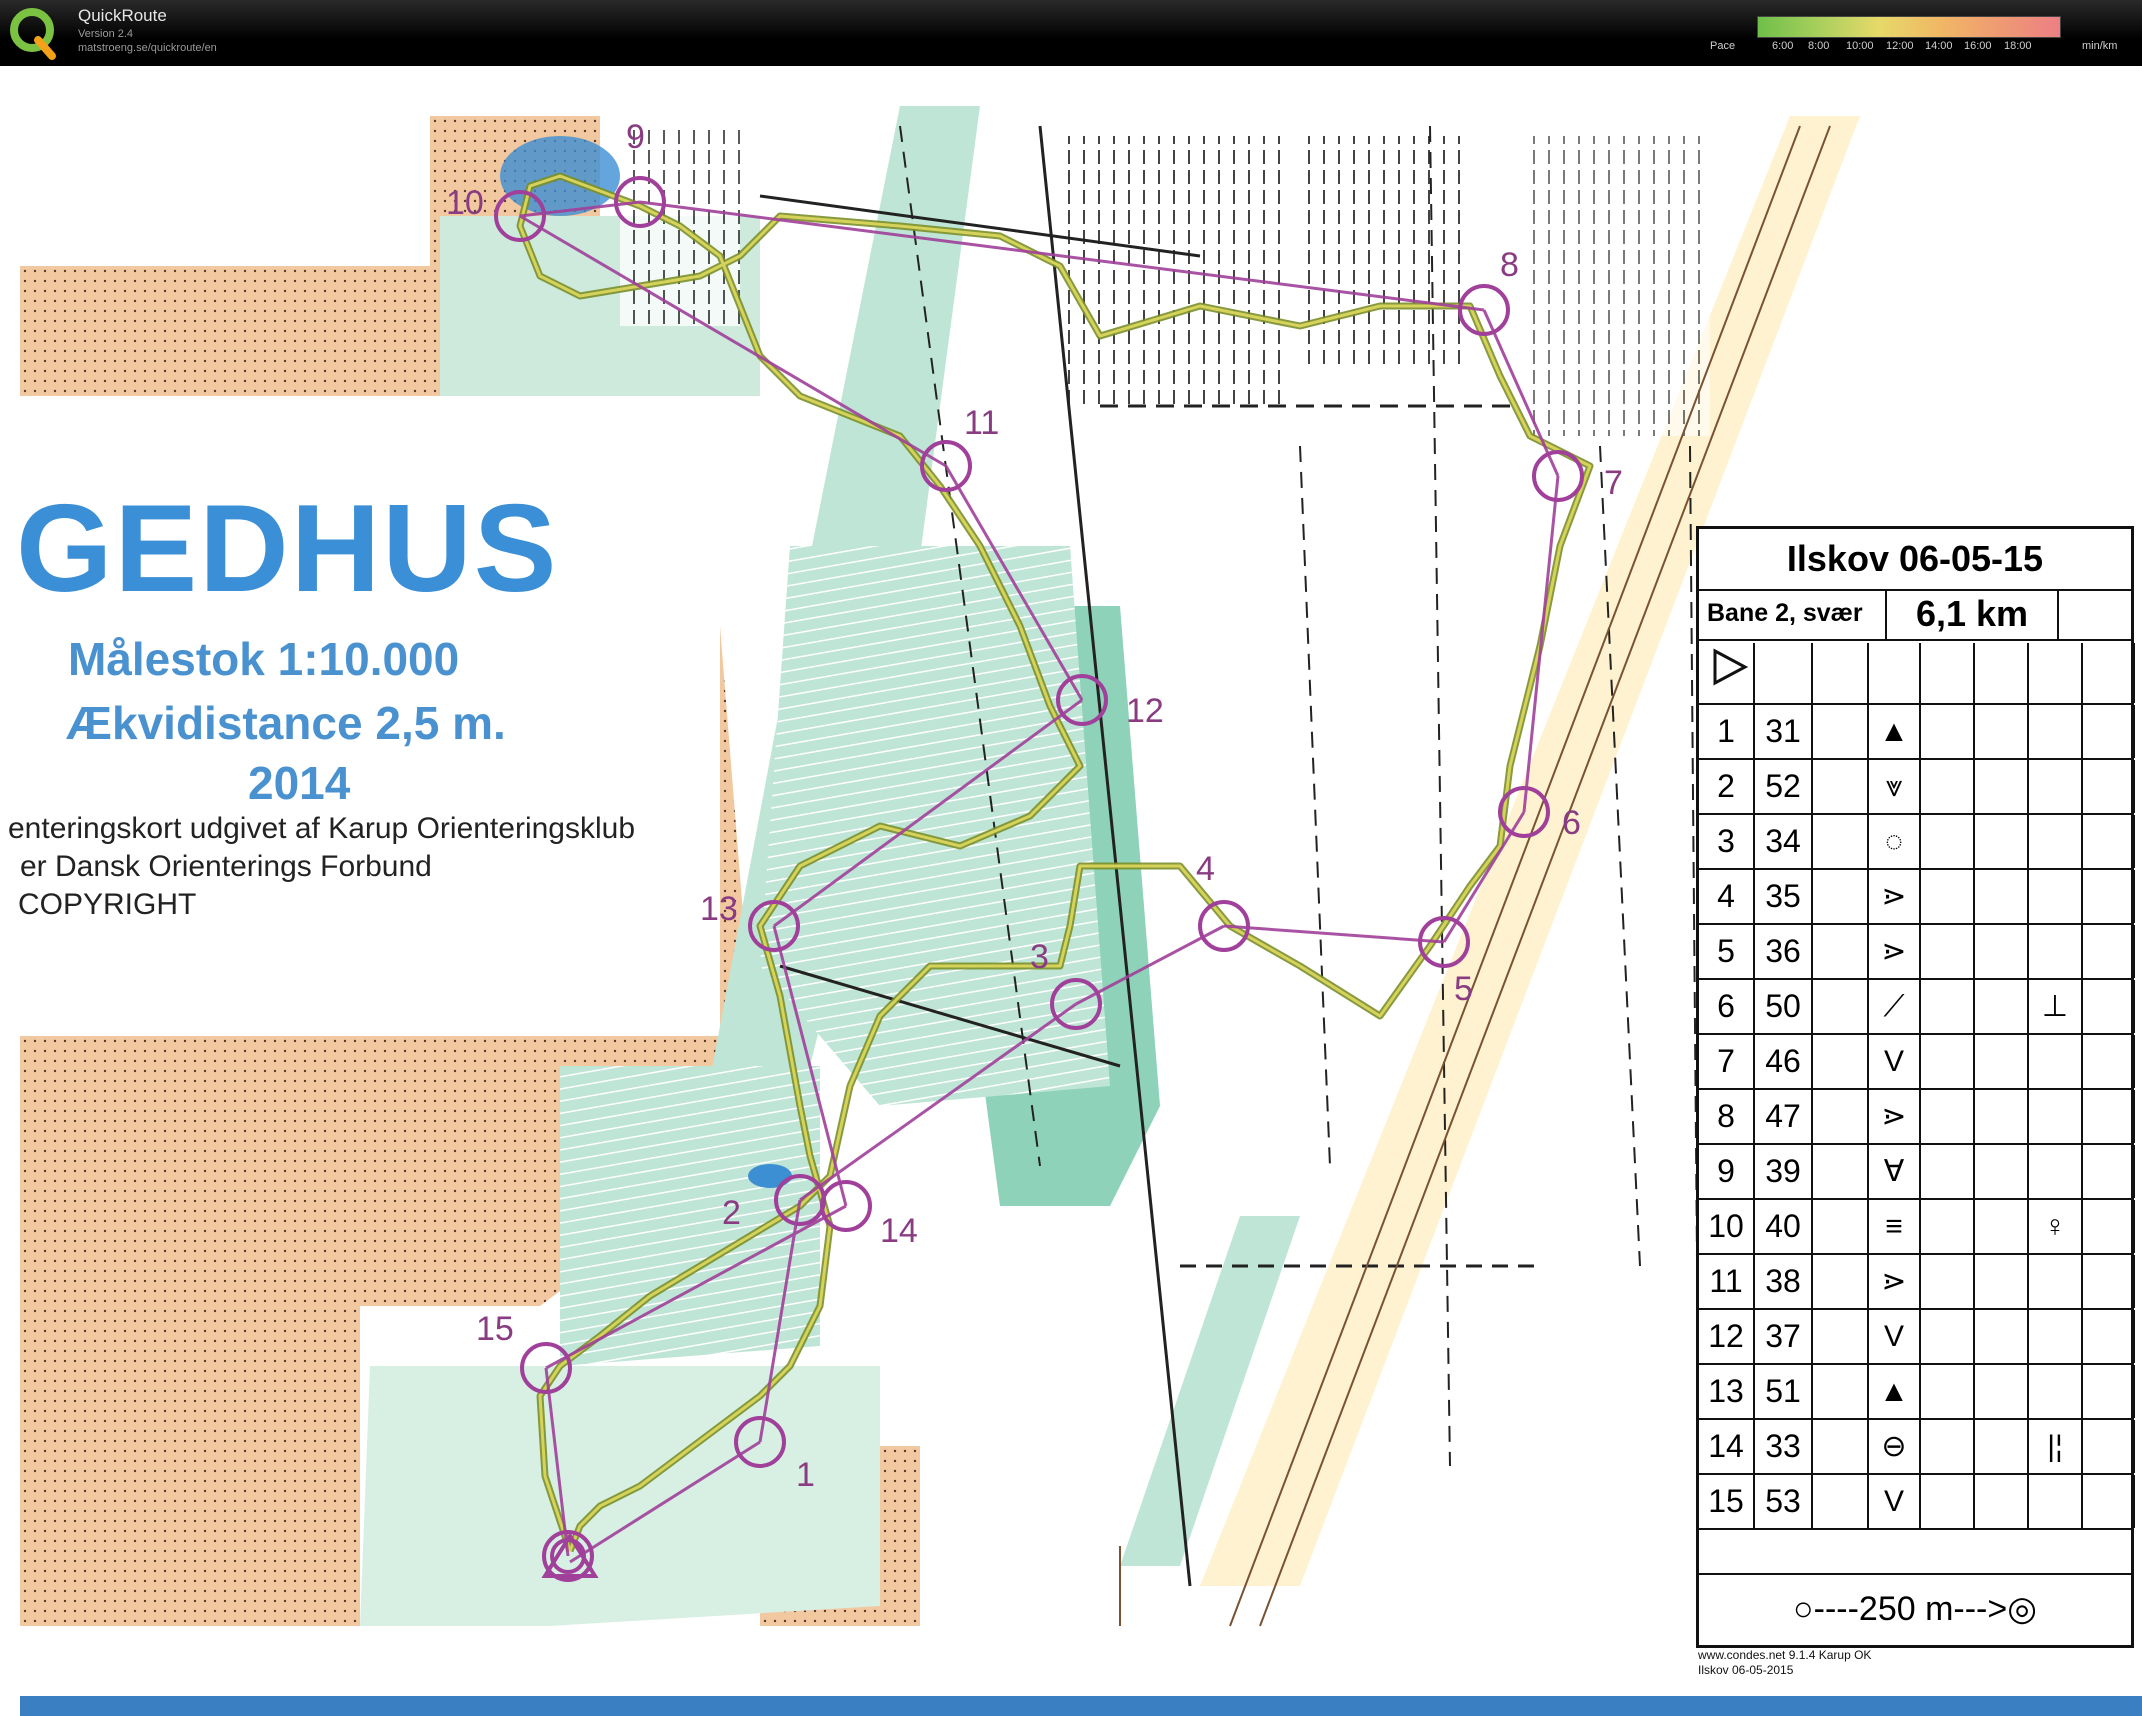  Describe the element at coordinates (635, 137) in the screenshot. I see `control-number-label: 9` at that location.